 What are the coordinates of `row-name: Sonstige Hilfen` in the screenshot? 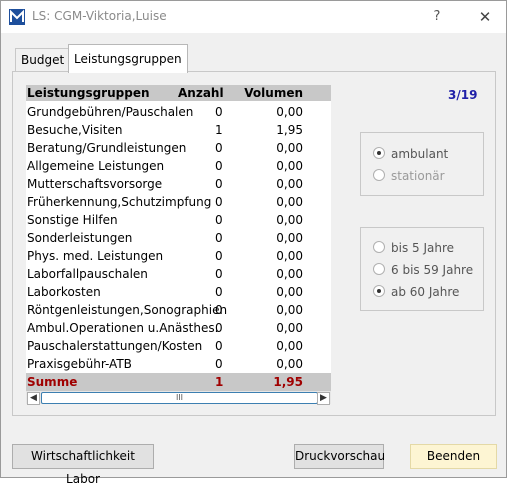 It's located at (72, 220).